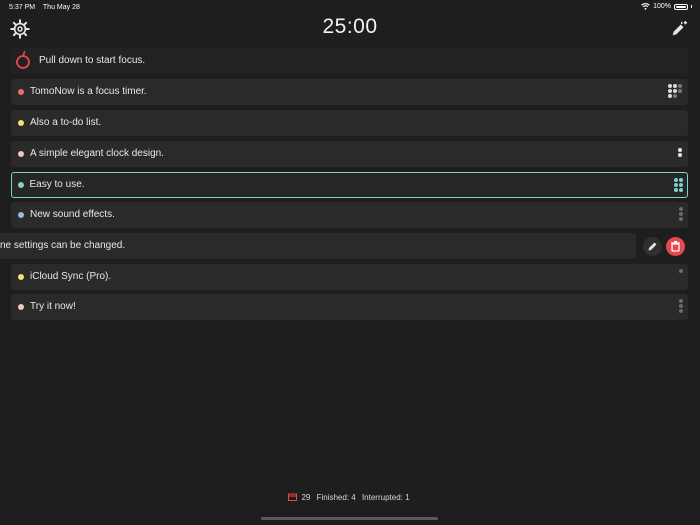  What do you see at coordinates (63, 245) in the screenshot?
I see `task-label: ne settings can be changed.` at bounding box center [63, 245].